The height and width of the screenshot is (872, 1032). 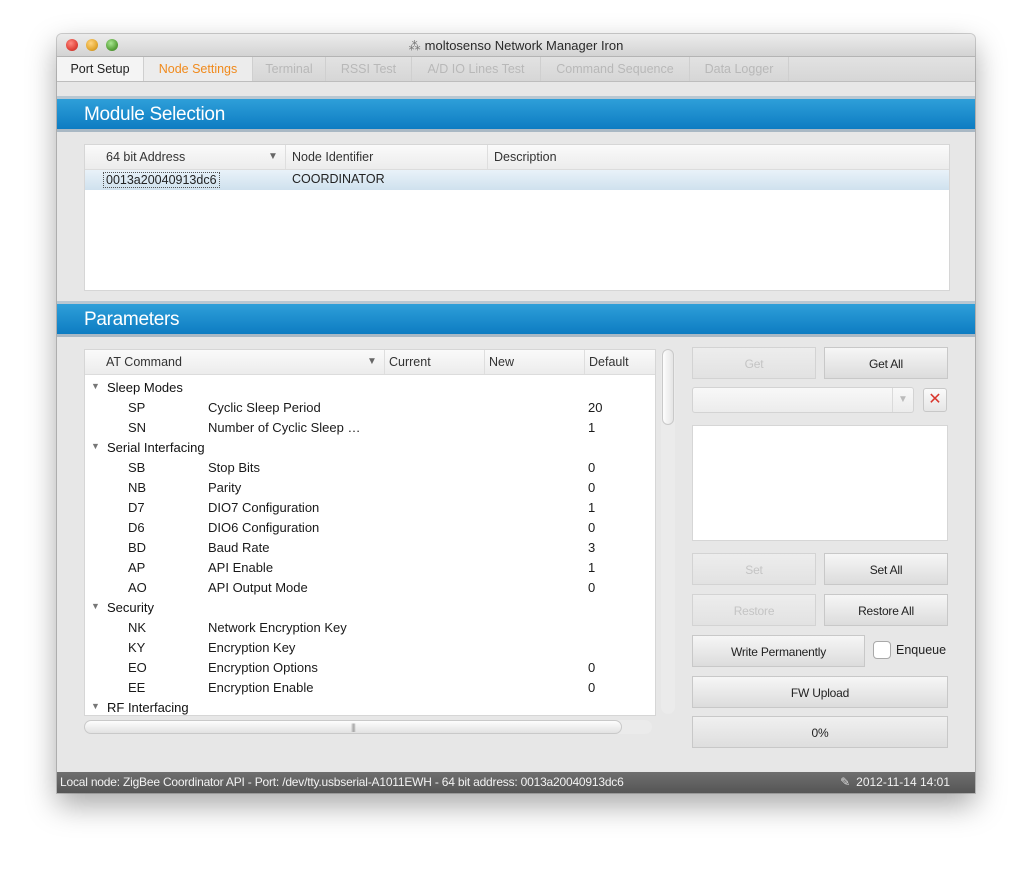 What do you see at coordinates (778, 651) in the screenshot?
I see `write-permanently-button: Write Permanently` at bounding box center [778, 651].